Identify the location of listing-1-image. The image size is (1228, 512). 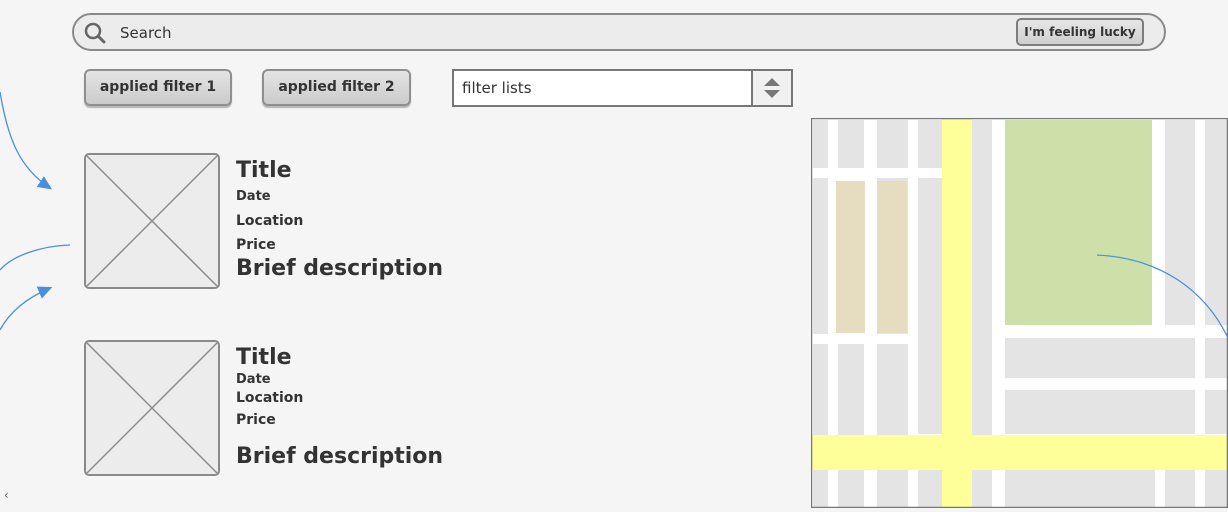
(152, 221).